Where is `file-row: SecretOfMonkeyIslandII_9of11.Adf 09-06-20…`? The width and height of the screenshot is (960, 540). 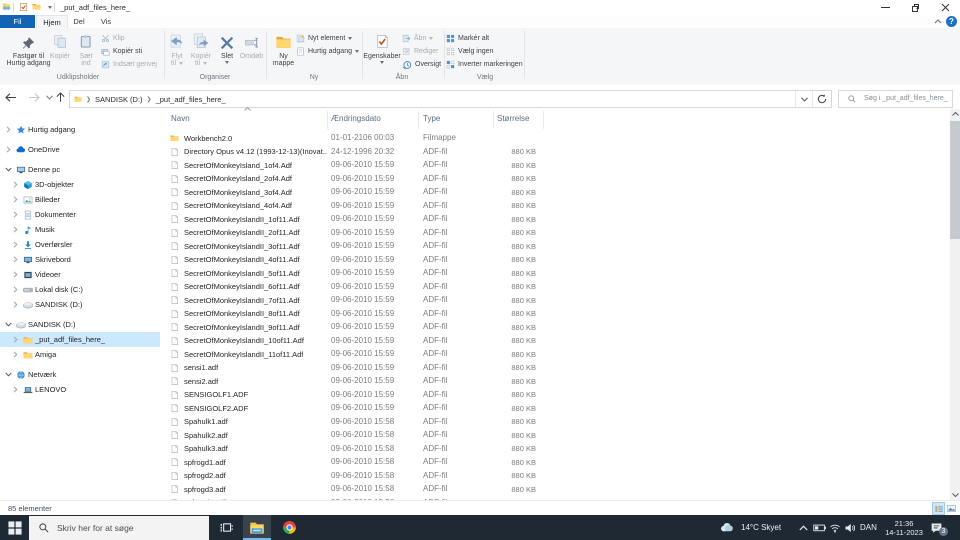
file-row: SecretOfMonkeyIslandII_9of11.Adf 09-06-20… is located at coordinates (560, 327).